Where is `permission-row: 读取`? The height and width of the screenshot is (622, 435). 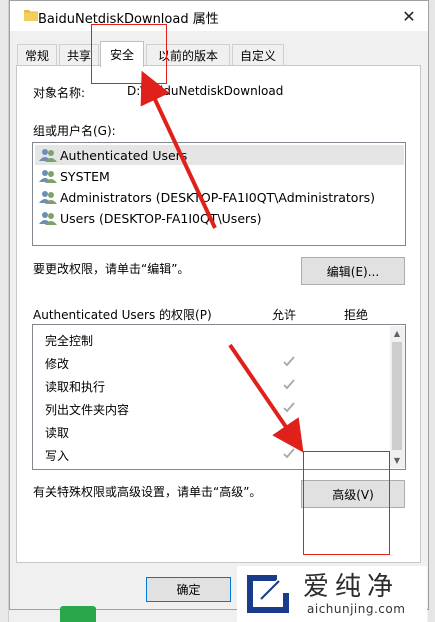 permission-row: 读取 is located at coordinates (57, 433).